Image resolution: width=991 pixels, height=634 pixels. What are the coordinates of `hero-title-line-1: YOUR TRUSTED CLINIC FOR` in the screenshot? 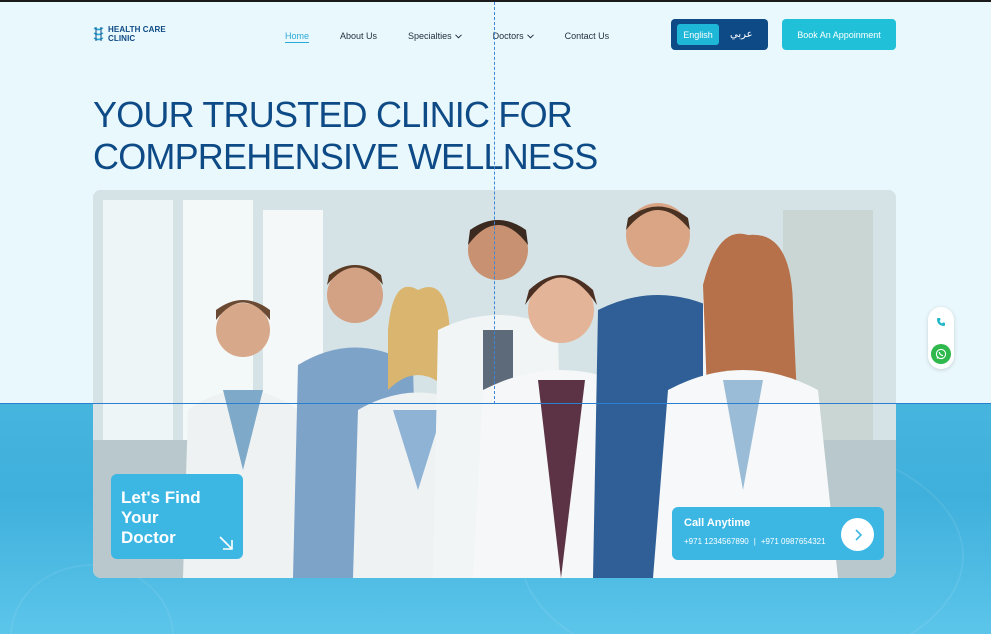 It's located at (333, 114).